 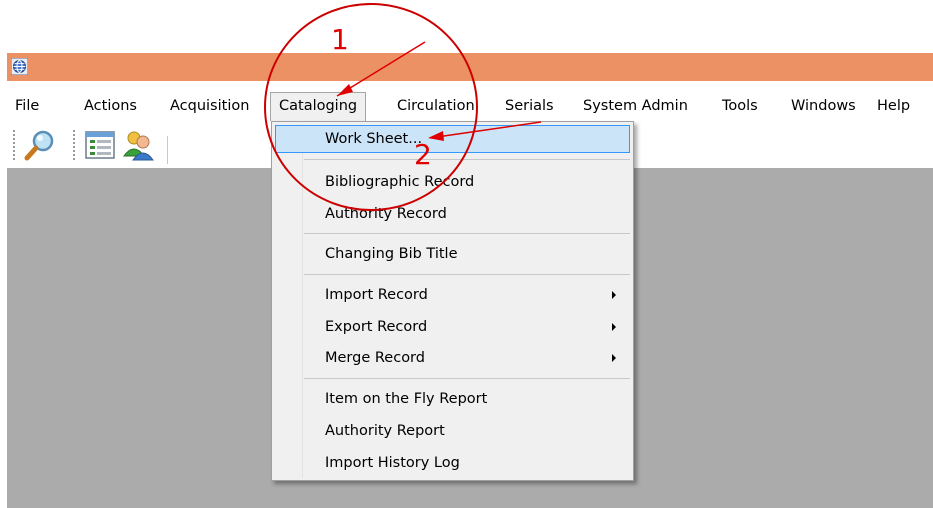 What do you see at coordinates (110, 106) in the screenshot?
I see `menu-actions: Actions` at bounding box center [110, 106].